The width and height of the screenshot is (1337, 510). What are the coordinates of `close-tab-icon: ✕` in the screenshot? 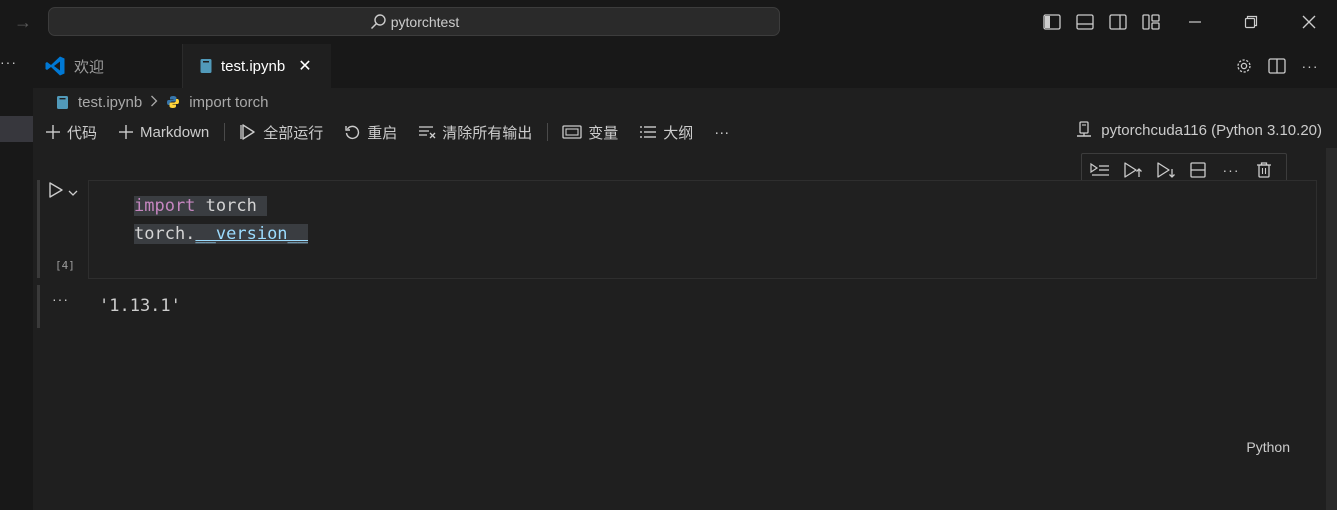 It's located at (304, 66).